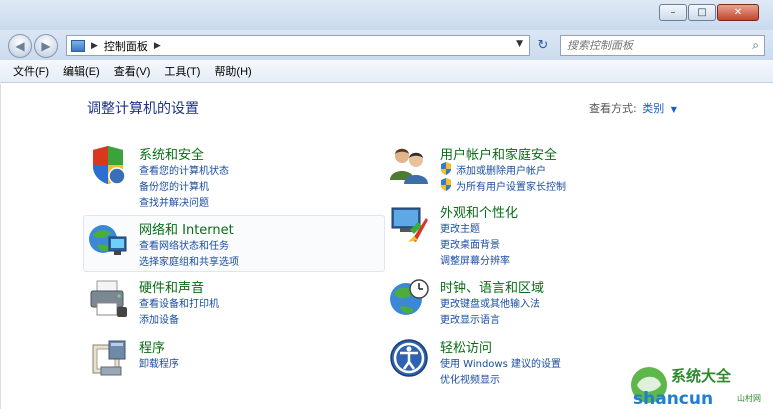  Describe the element at coordinates (498, 153) in the screenshot. I see `category-title: 用户帐户和家庭安全` at that location.